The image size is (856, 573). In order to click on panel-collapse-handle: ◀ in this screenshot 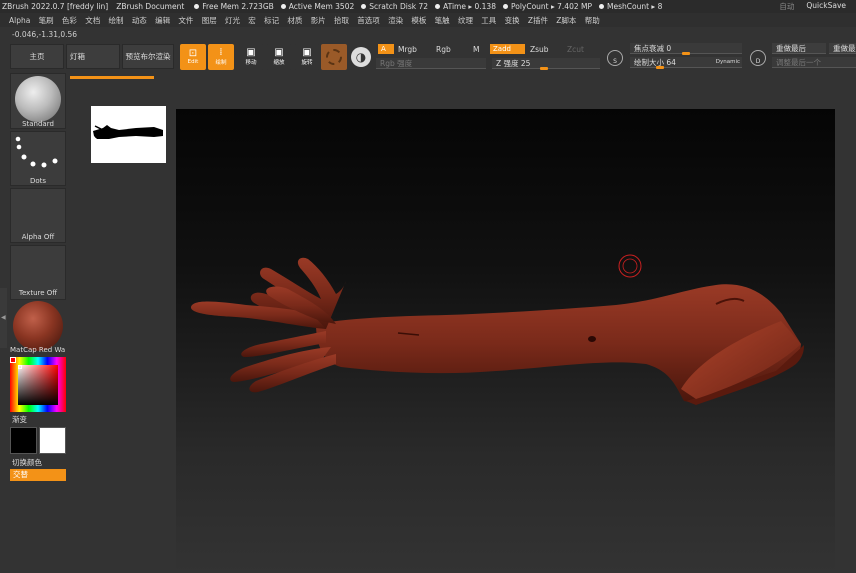, I will do `click(3, 318)`.